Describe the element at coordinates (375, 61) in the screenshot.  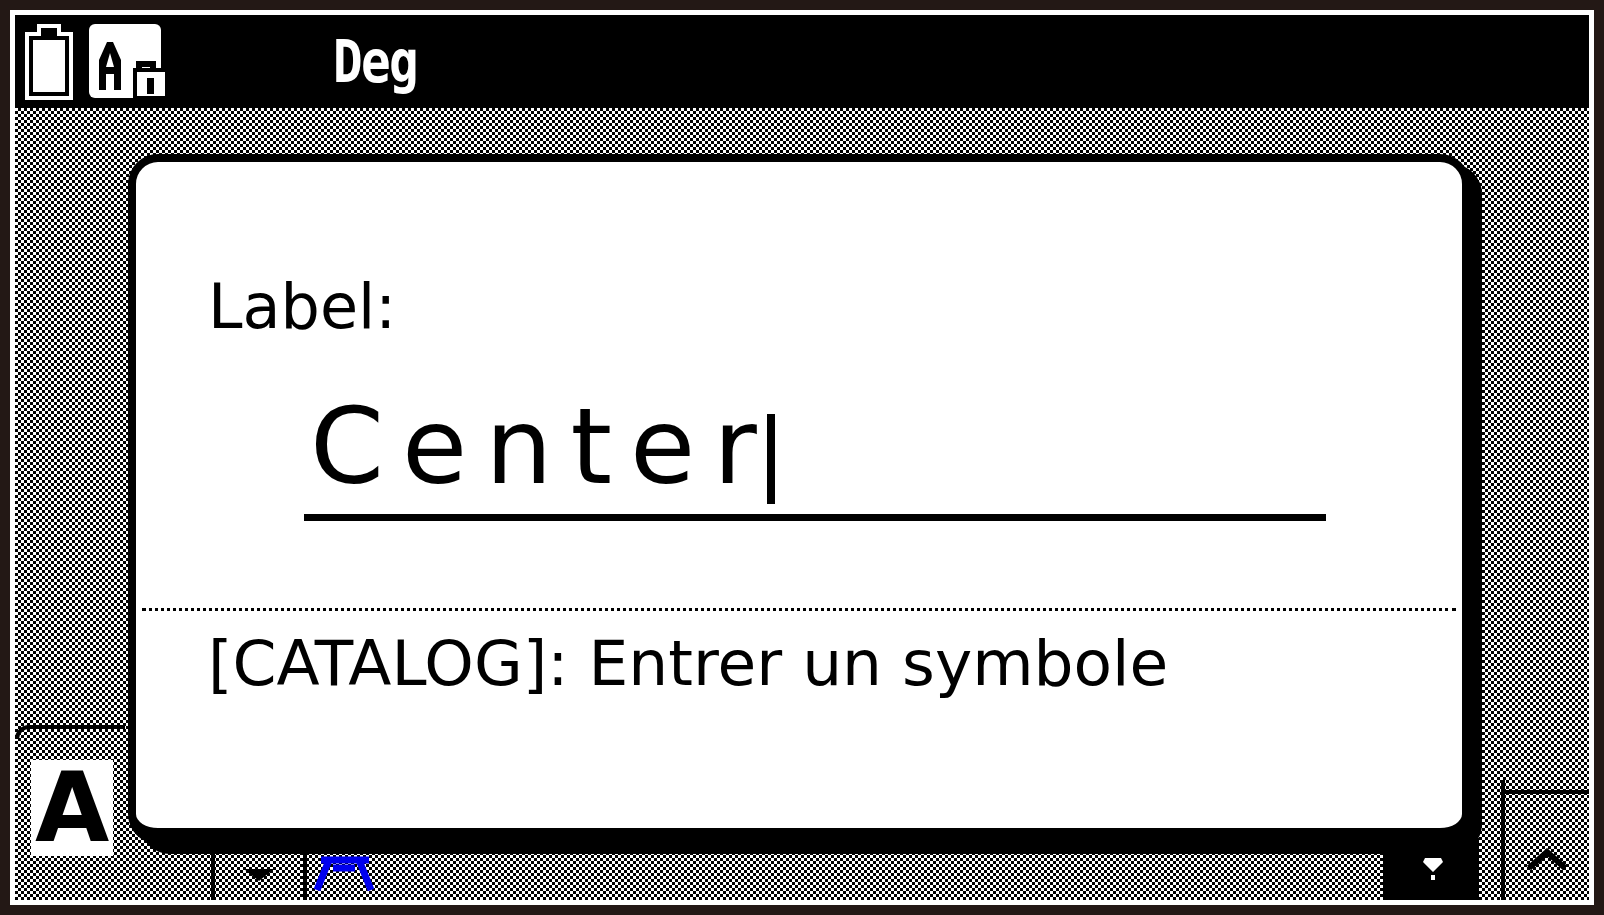
I see `angle-mode-indicator: Deg` at that location.